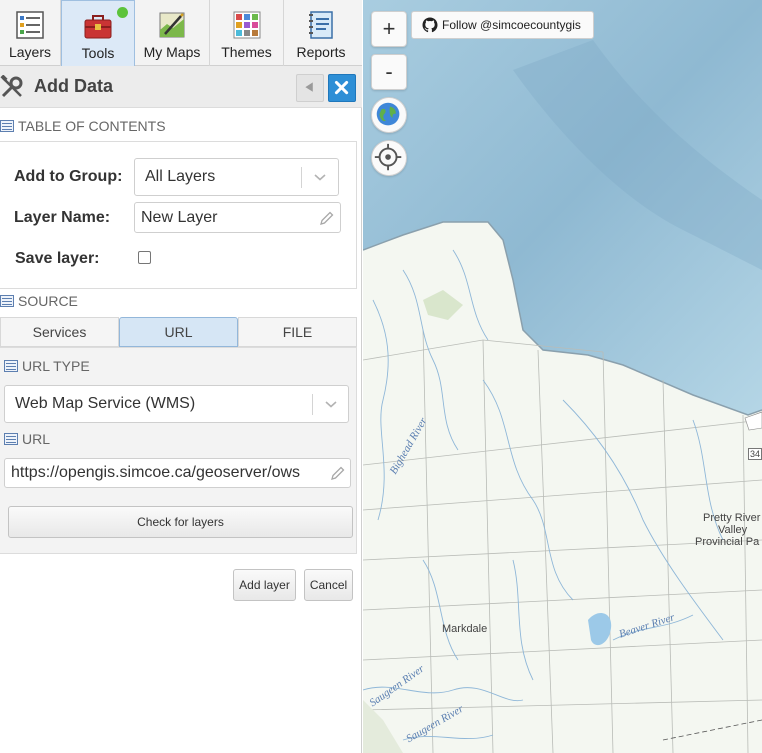 Image resolution: width=762 pixels, height=753 pixels. I want to click on tab-my-maps: My Maps, so click(172, 33).